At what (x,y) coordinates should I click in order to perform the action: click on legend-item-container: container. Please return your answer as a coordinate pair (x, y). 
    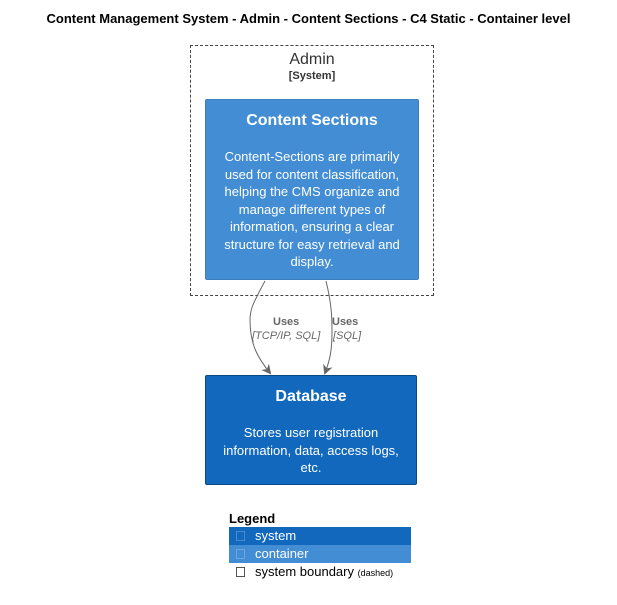
    Looking at the image, I should click on (320, 554).